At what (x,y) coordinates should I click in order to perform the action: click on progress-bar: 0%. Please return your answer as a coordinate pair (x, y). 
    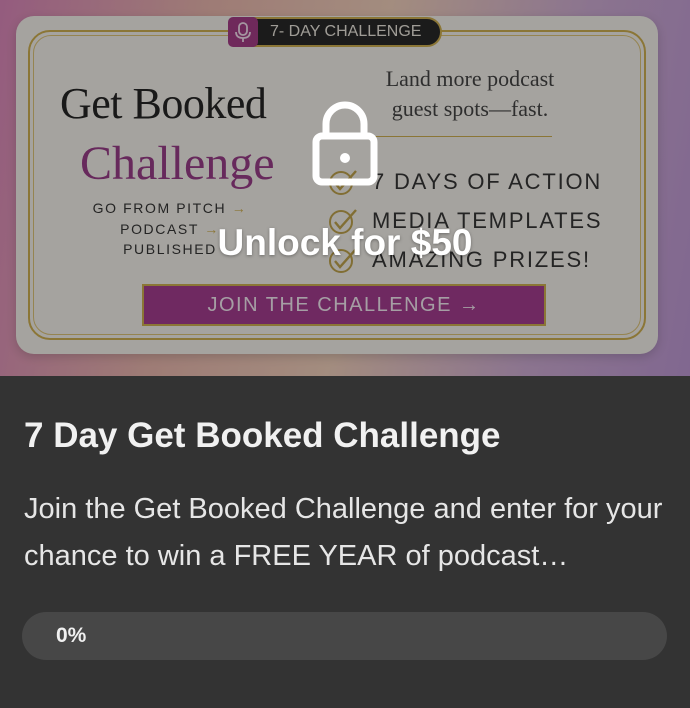
    Looking at the image, I should click on (344, 636).